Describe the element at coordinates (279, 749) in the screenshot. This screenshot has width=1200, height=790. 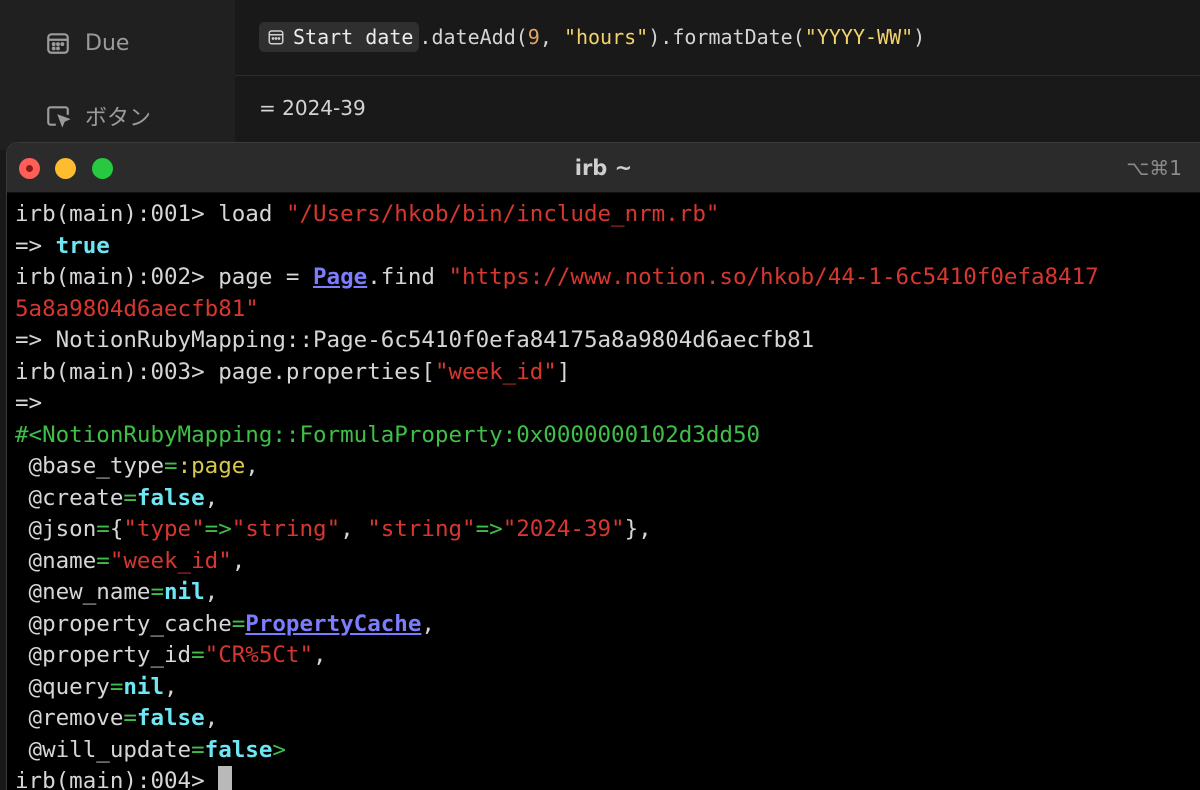
I see `terminal-token: >` at that location.